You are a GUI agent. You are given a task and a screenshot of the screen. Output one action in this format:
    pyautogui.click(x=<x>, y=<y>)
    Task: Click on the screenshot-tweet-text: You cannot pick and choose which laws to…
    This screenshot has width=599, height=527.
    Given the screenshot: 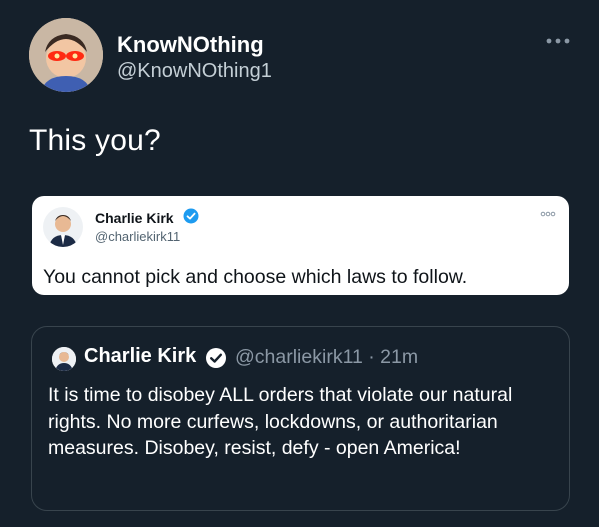 What is the action you would take?
    pyautogui.click(x=255, y=277)
    